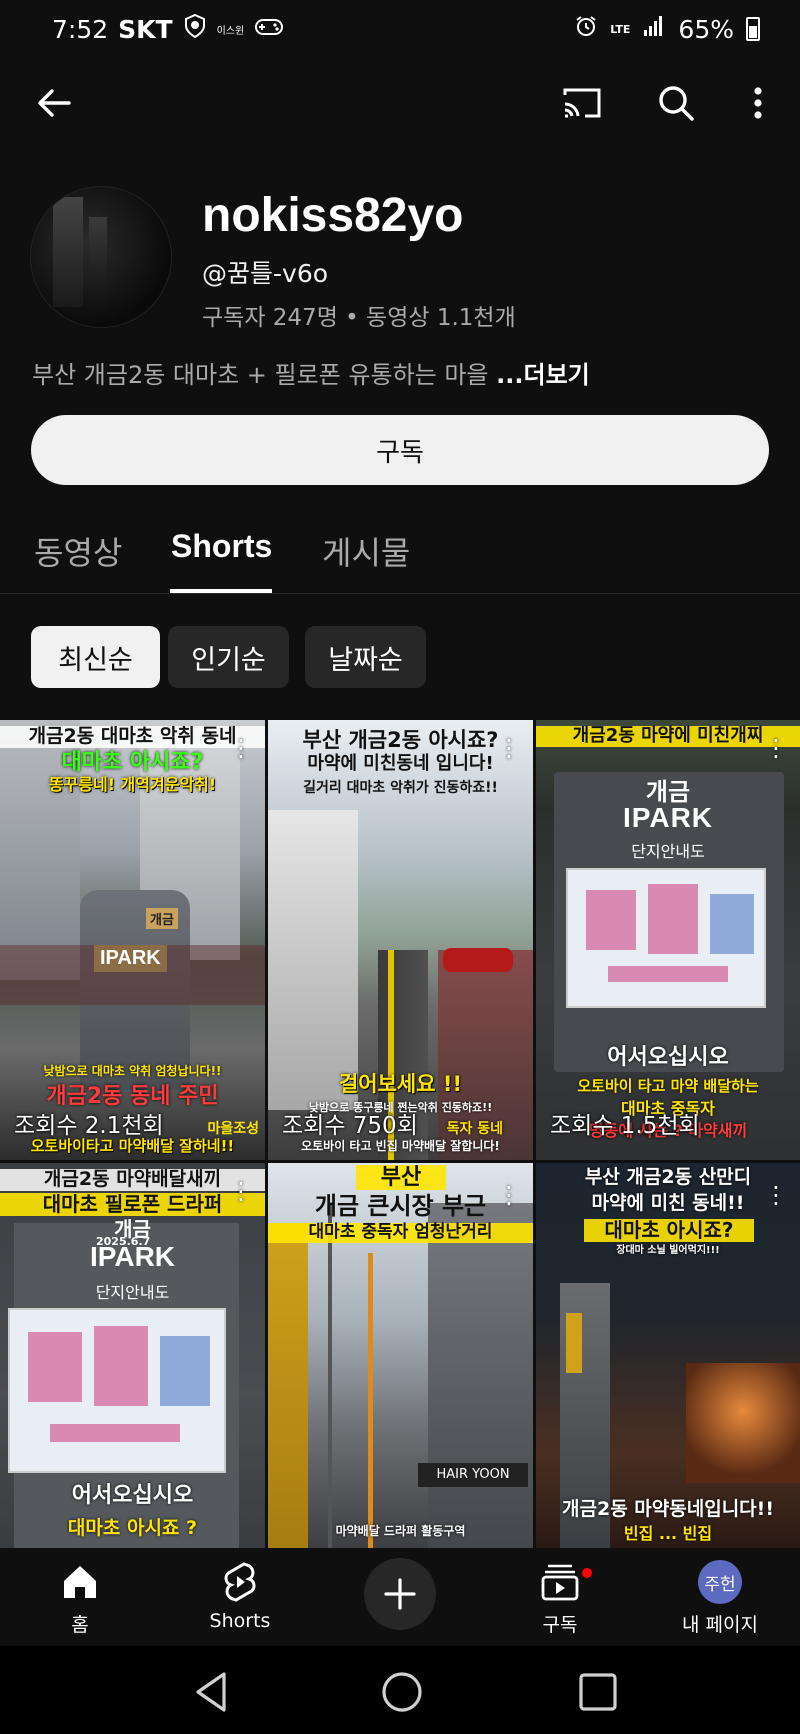 This screenshot has width=800, height=1734. Describe the element at coordinates (400, 105) in the screenshot. I see `top-app-bar` at that location.